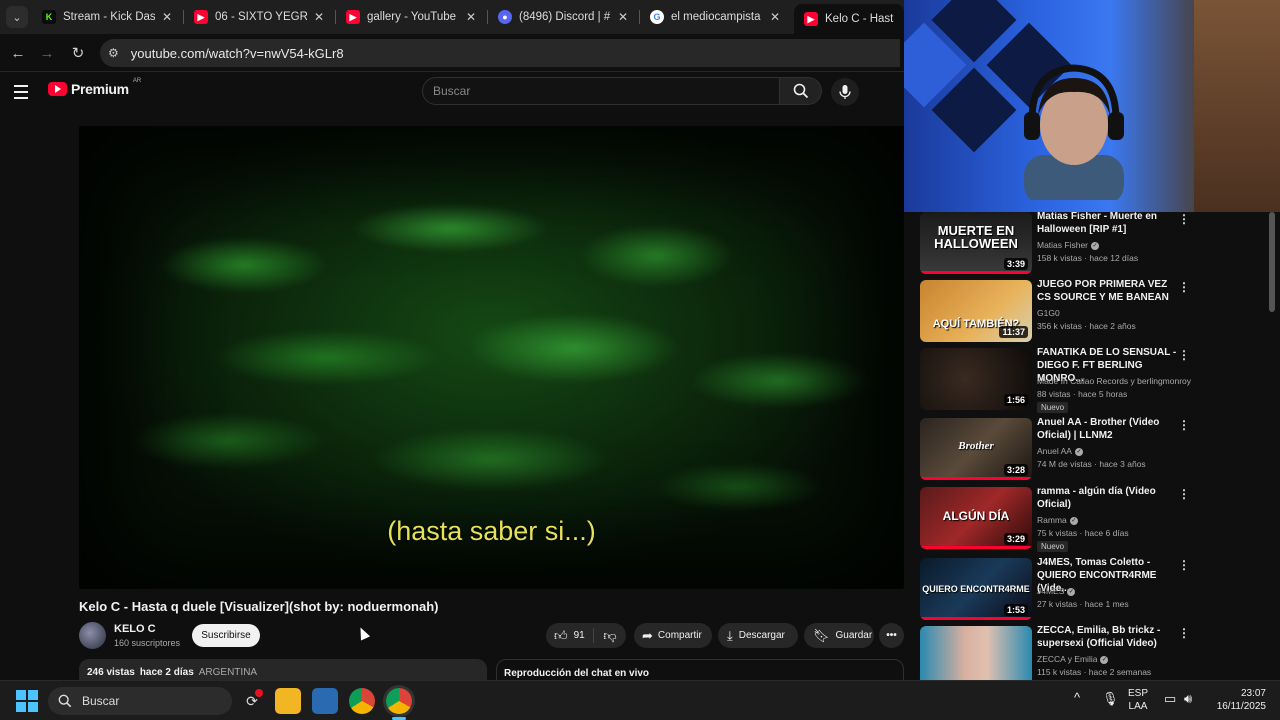 The height and width of the screenshot is (720, 1280). Describe the element at coordinates (1074, 132) in the screenshot. I see `streamer-webcam` at that location.